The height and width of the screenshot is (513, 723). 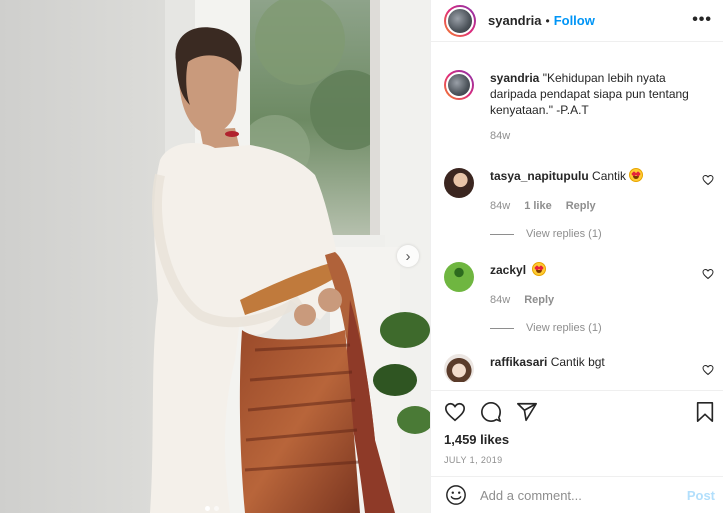 What do you see at coordinates (514, 78) in the screenshot?
I see `caption-username: syandria` at bounding box center [514, 78].